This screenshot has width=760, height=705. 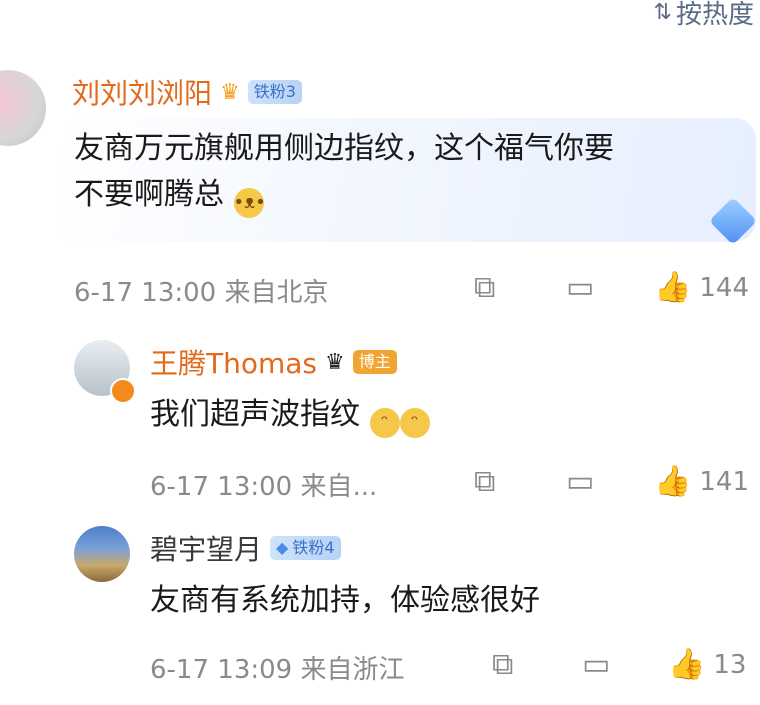 I want to click on like-button: 👍 13, so click(x=707, y=664).